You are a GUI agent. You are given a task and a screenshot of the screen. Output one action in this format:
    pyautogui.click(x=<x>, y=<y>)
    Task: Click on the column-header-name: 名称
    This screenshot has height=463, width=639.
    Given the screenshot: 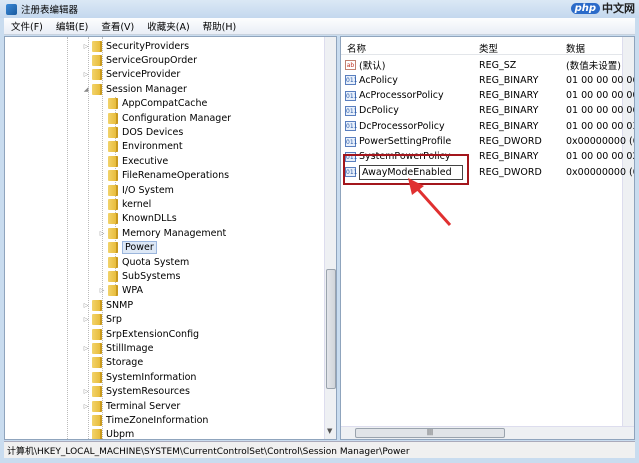 What is the action you would take?
    pyautogui.click(x=356, y=48)
    